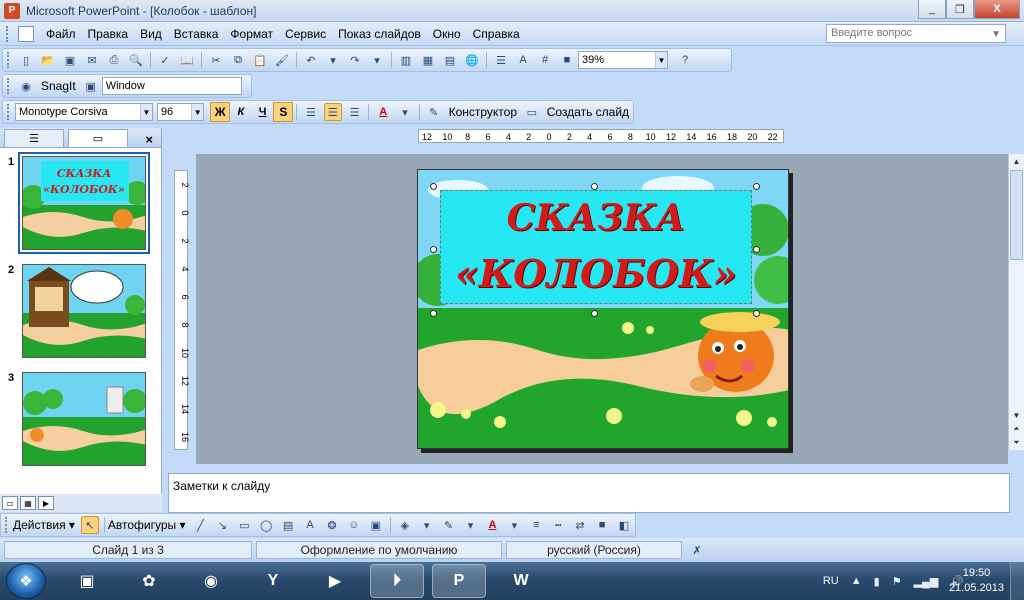  What do you see at coordinates (44, 525) in the screenshot?
I see `actions-menu: Действия ▾` at bounding box center [44, 525].